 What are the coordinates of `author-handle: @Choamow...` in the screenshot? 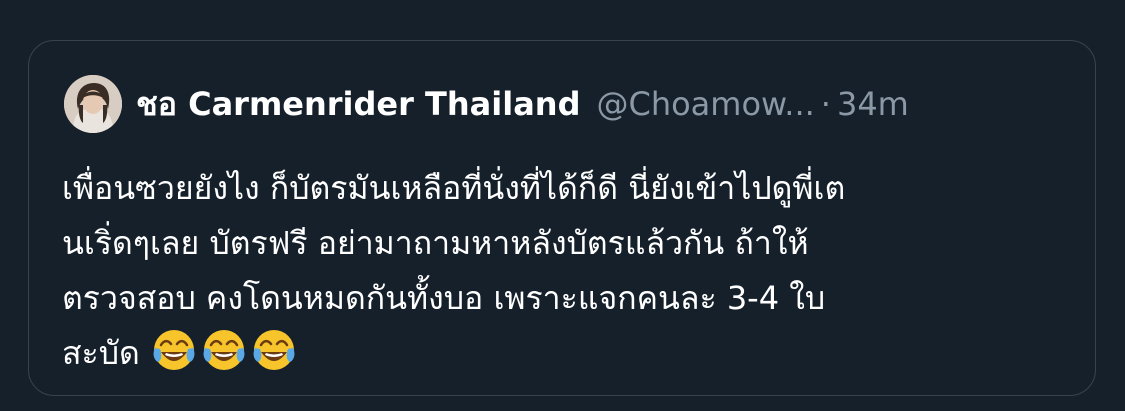 It's located at (705, 104).